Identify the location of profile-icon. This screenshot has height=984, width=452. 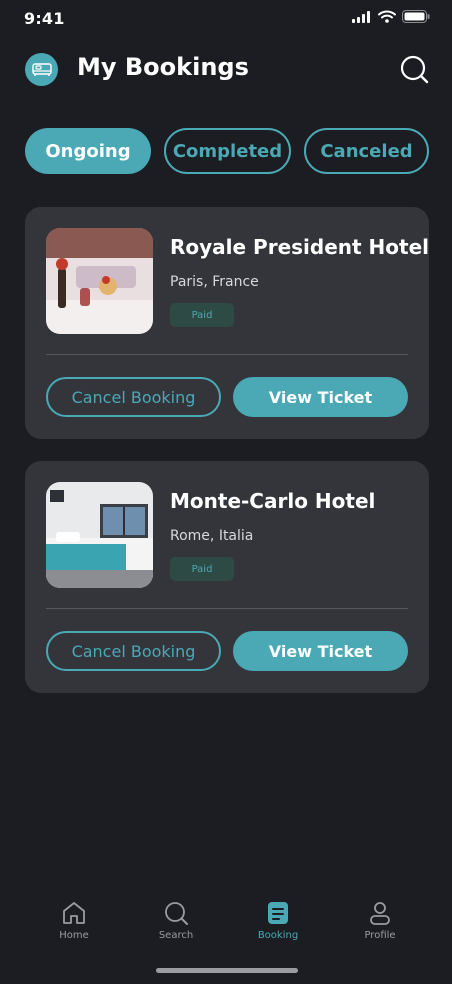
(380, 913).